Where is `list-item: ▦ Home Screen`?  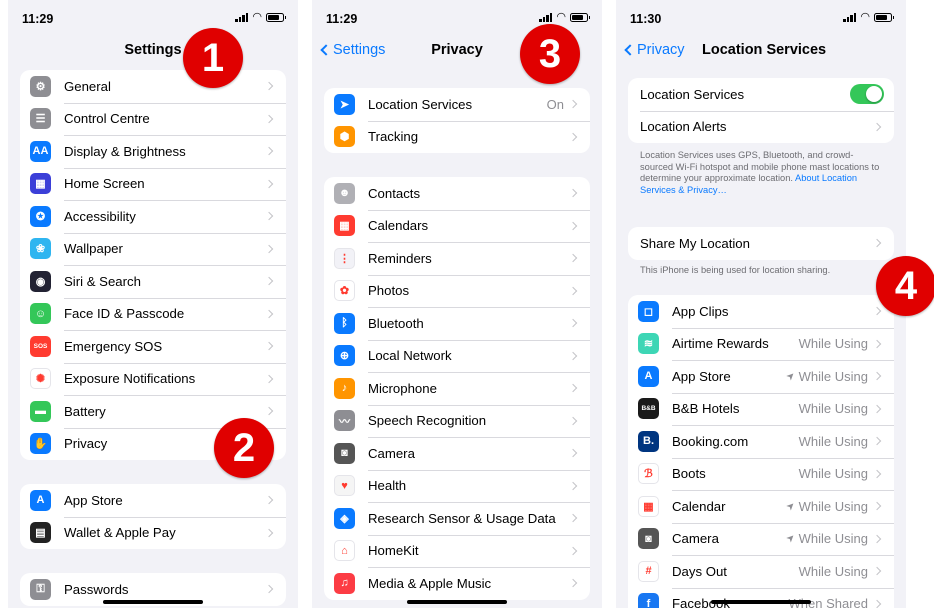
list-item: ▦ Home Screen is located at coordinates (153, 184).